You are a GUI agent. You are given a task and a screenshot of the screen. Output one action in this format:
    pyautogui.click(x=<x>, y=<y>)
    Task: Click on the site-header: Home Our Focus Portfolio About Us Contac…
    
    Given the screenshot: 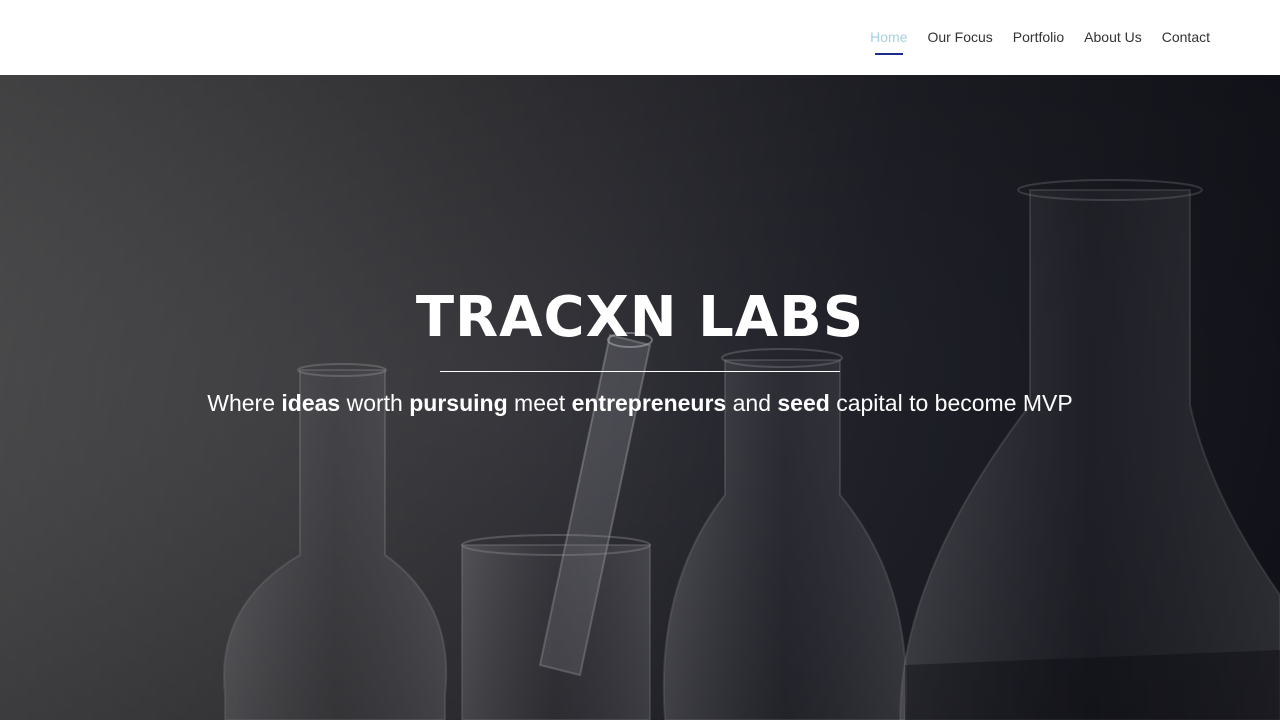 What is the action you would take?
    pyautogui.click(x=640, y=37)
    